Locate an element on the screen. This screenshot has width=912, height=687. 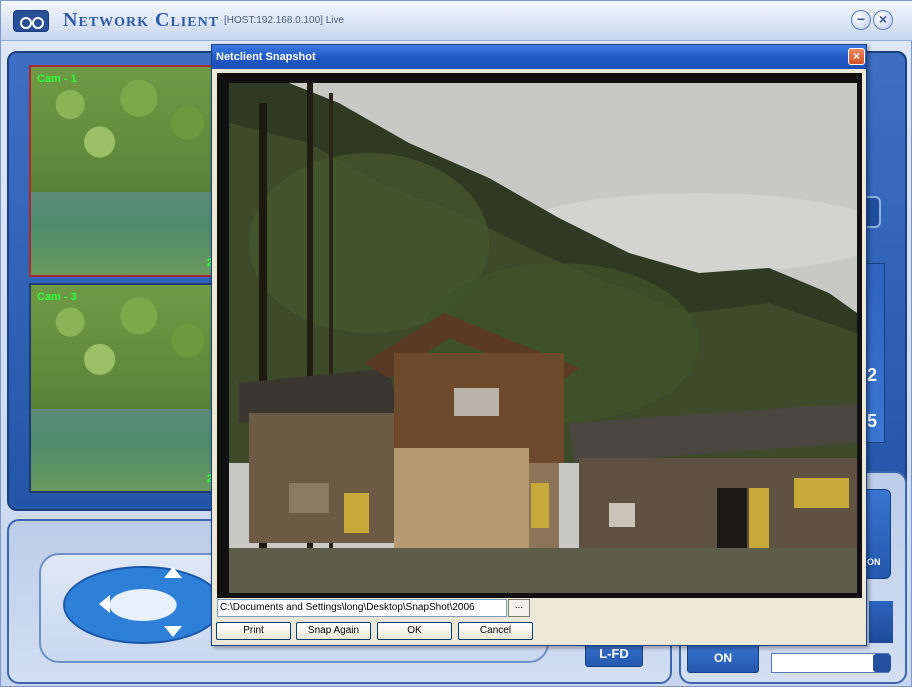
ptz-direction-pad is located at coordinates (143, 605).